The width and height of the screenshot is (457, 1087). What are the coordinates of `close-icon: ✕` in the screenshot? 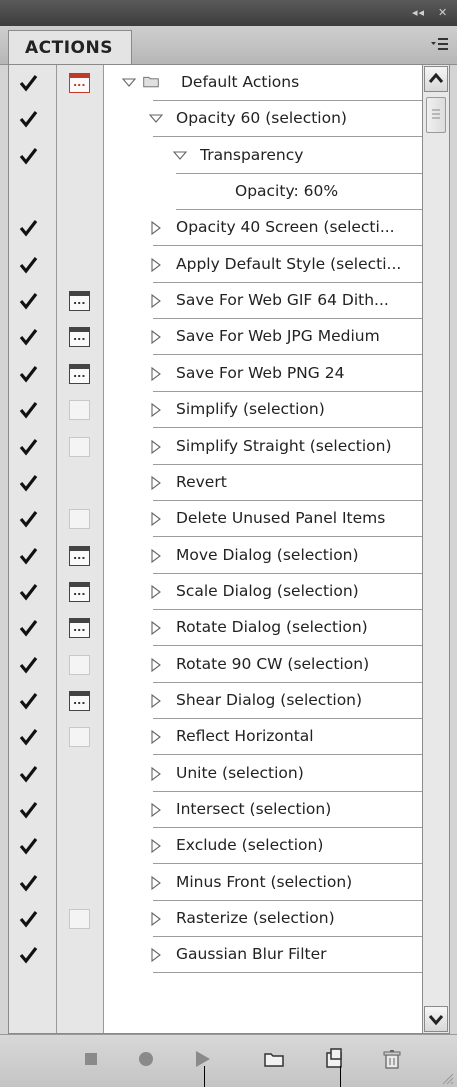 It's located at (443, 12).